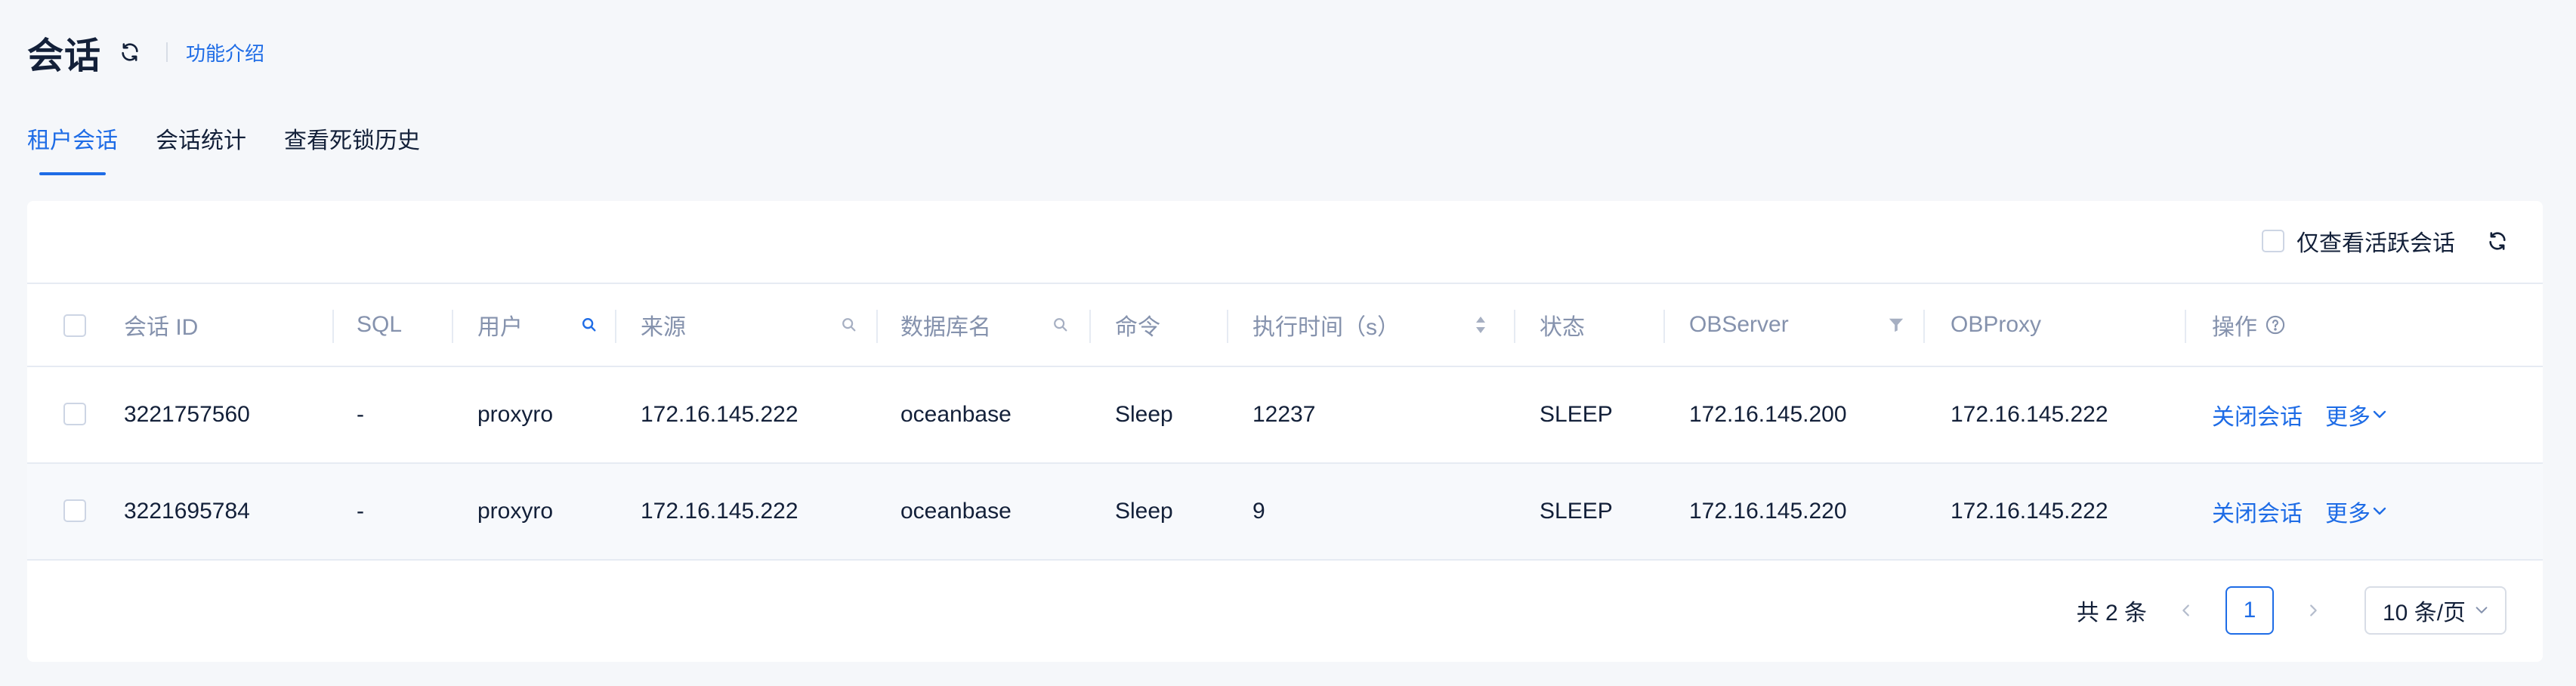 The height and width of the screenshot is (686, 2576). Describe the element at coordinates (663, 327) in the screenshot. I see `column-header-source: 来源` at that location.